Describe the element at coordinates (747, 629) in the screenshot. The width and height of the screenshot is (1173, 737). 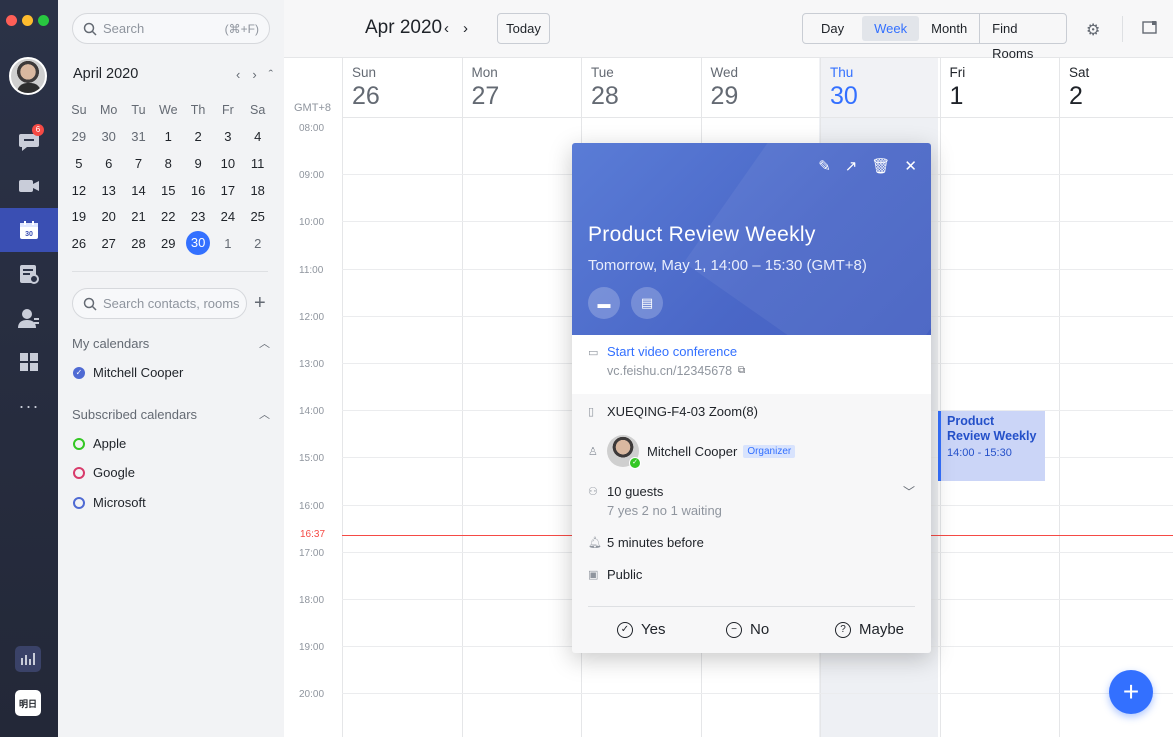
I see `rsvp-no-button: − No` at that location.